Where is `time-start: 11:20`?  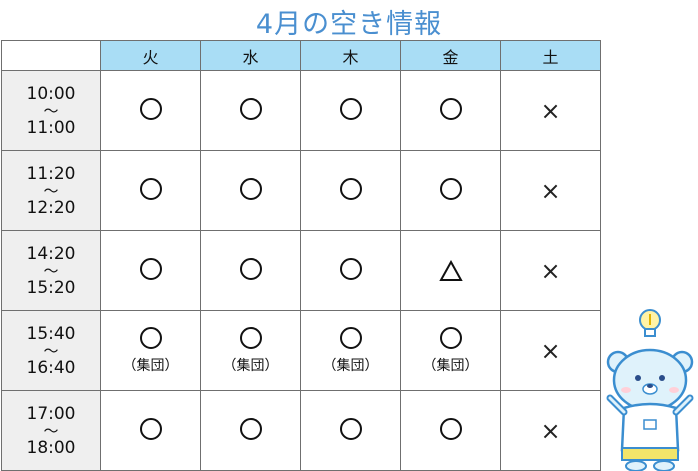
time-start: 11:20 is located at coordinates (51, 173).